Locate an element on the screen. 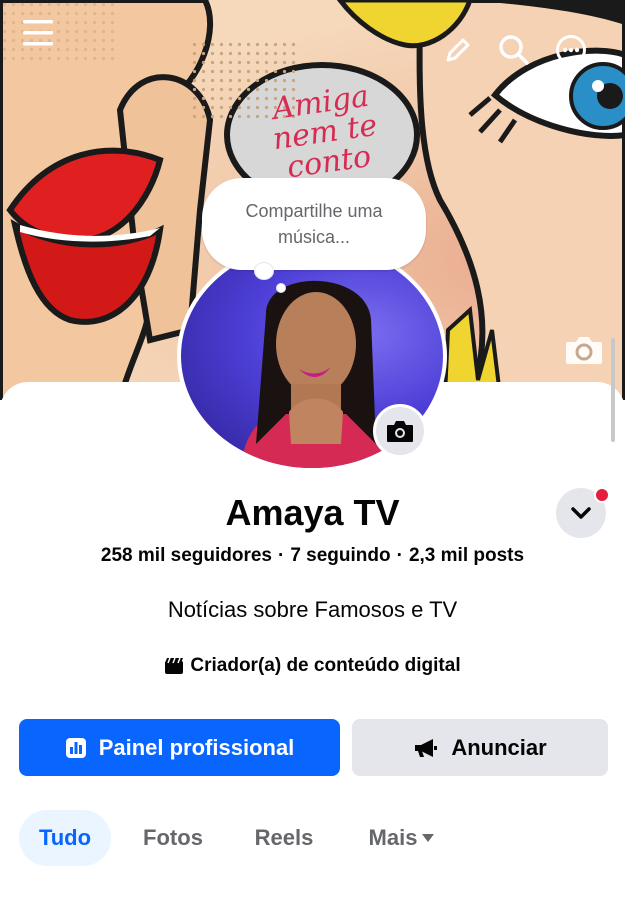 This screenshot has width=625, height=905. profile-name: Amaya TV is located at coordinates (312, 512).